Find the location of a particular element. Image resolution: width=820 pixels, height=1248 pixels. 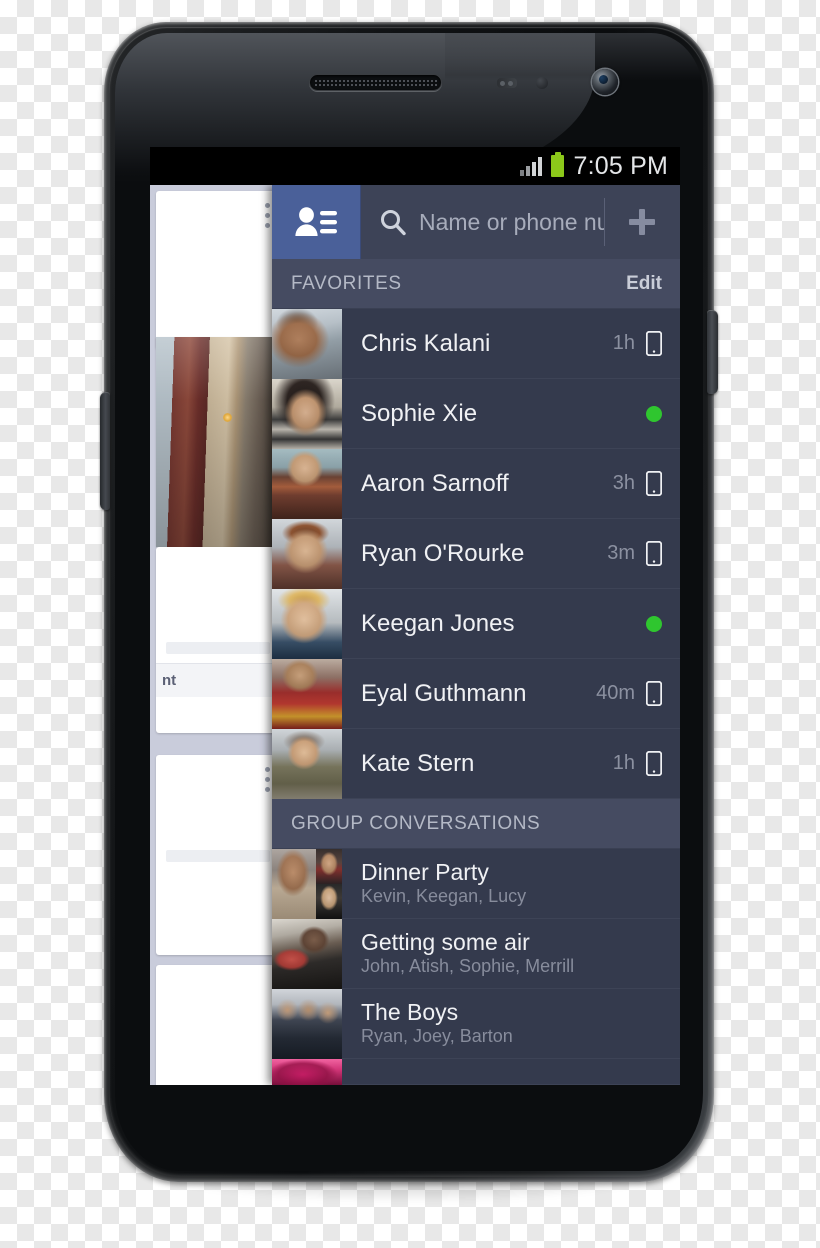

contact-row-main: Kate Stern is located at coordinates (477, 763).